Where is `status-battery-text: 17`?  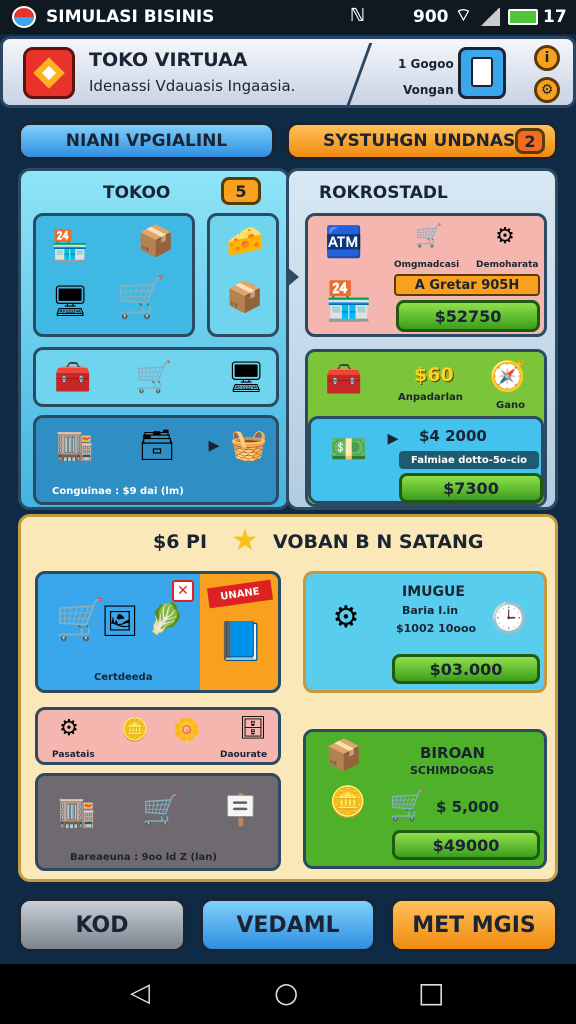 status-battery-text: 17 is located at coordinates (555, 17).